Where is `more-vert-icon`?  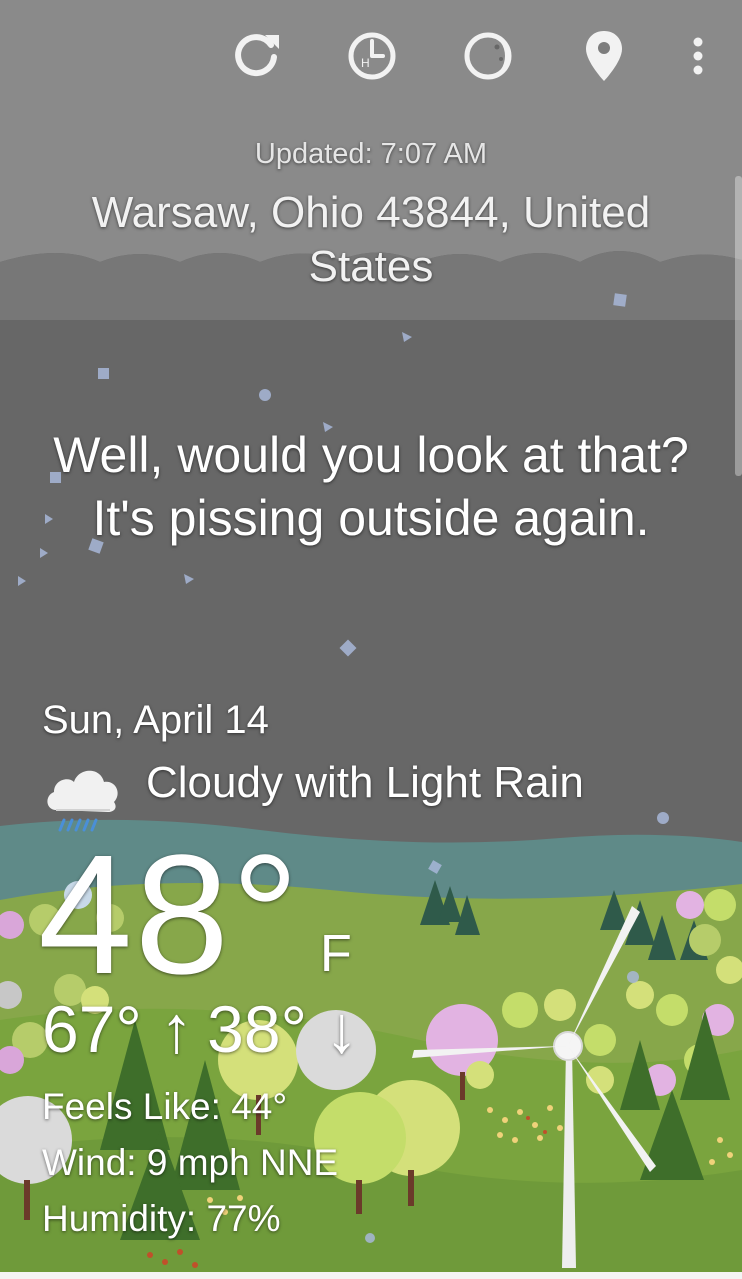 more-vert-icon is located at coordinates (698, 56).